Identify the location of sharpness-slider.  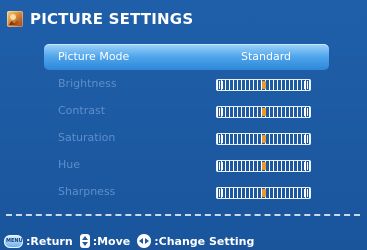
(263, 193).